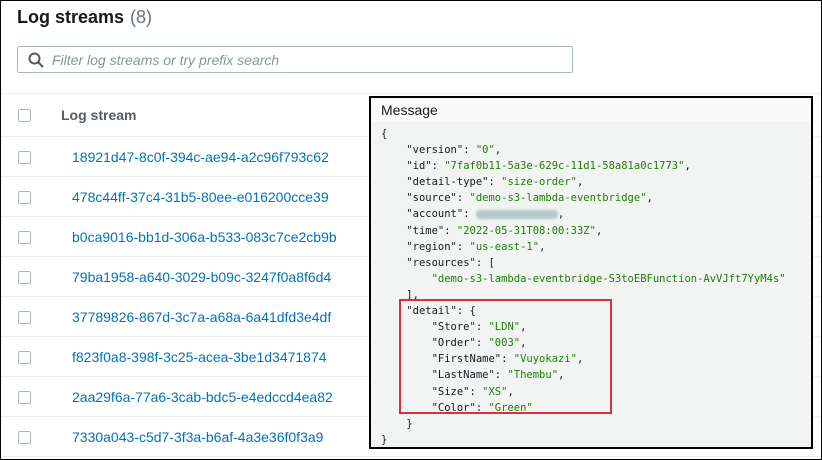 This screenshot has width=822, height=460. I want to click on log-stream-link: 2aa29f6a-77a6-3cab-bdc5-e4edccd4ea82, so click(202, 397).